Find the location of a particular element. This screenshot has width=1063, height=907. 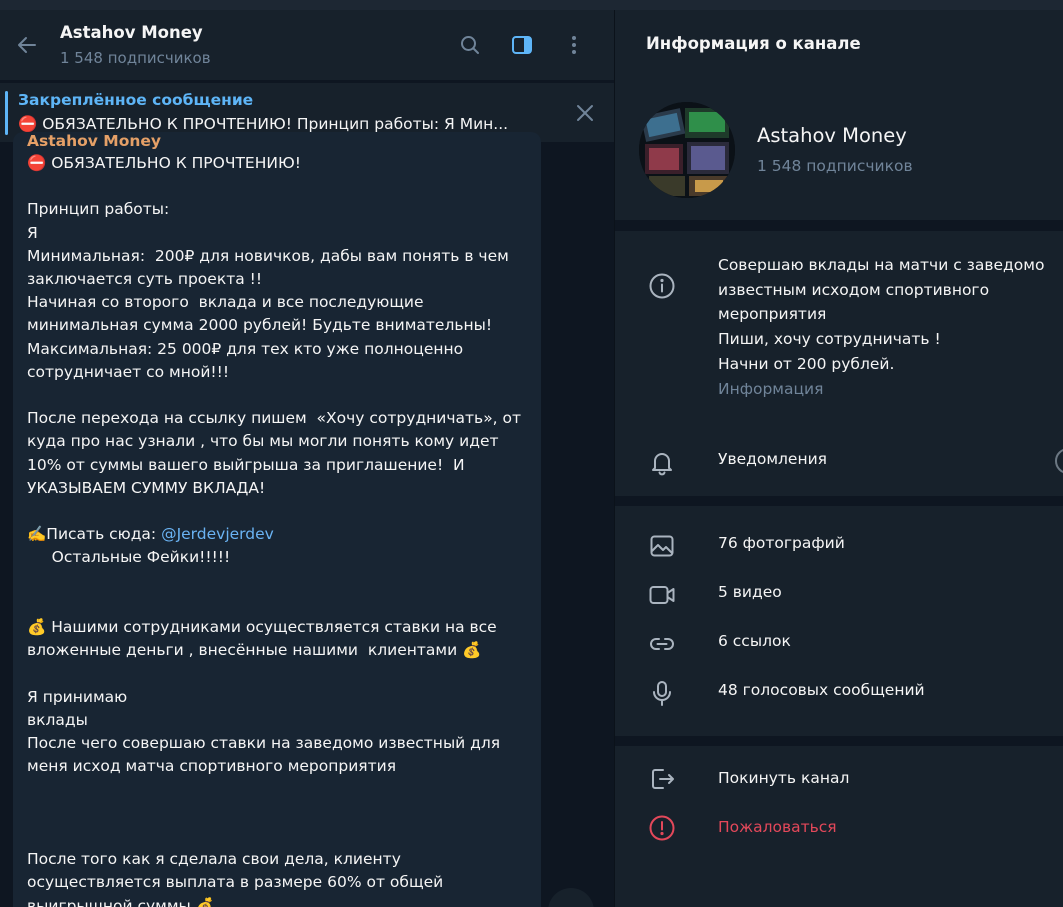

chat-title-area: Astahov Money 1 548 подписчиков is located at coordinates (249, 45).